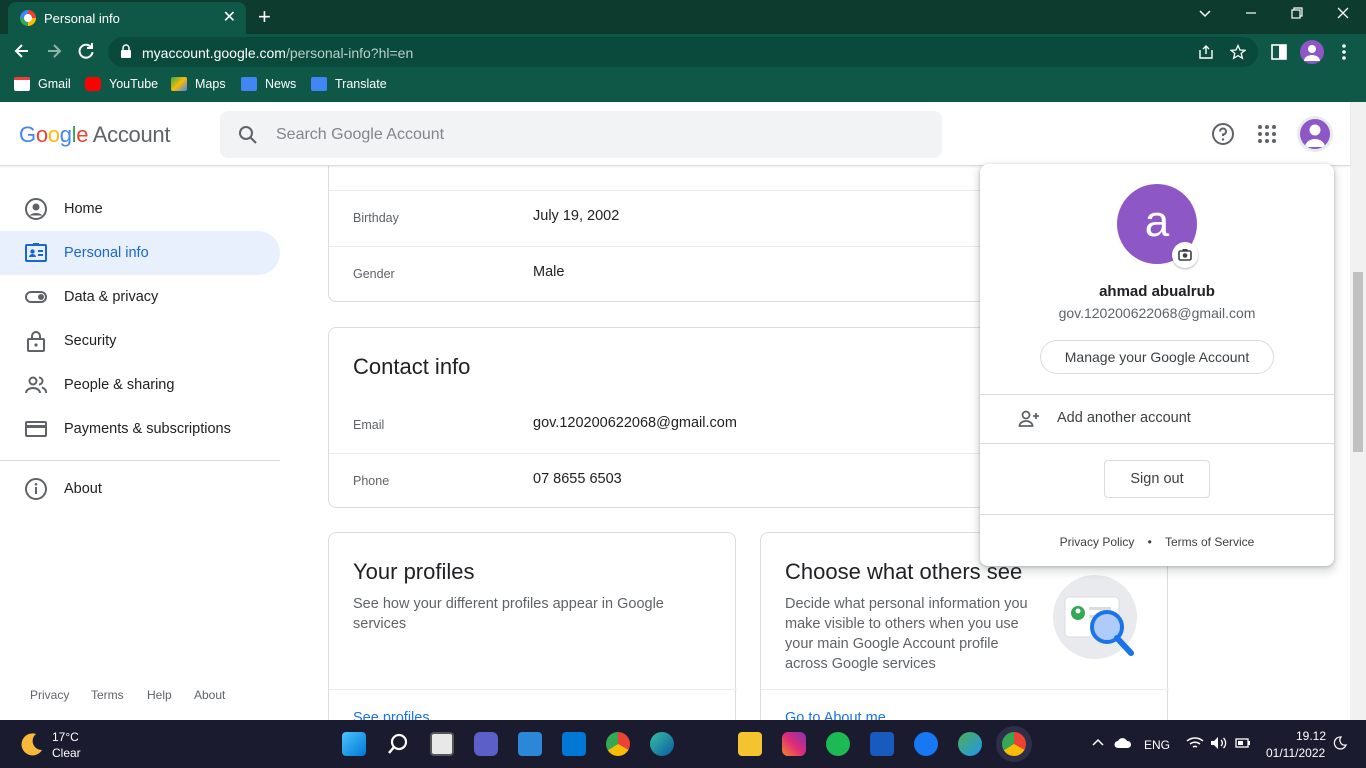 Image resolution: width=1366 pixels, height=768 pixels. Describe the element at coordinates (1343, 15) in the screenshot. I see `close-window-icon` at that location.